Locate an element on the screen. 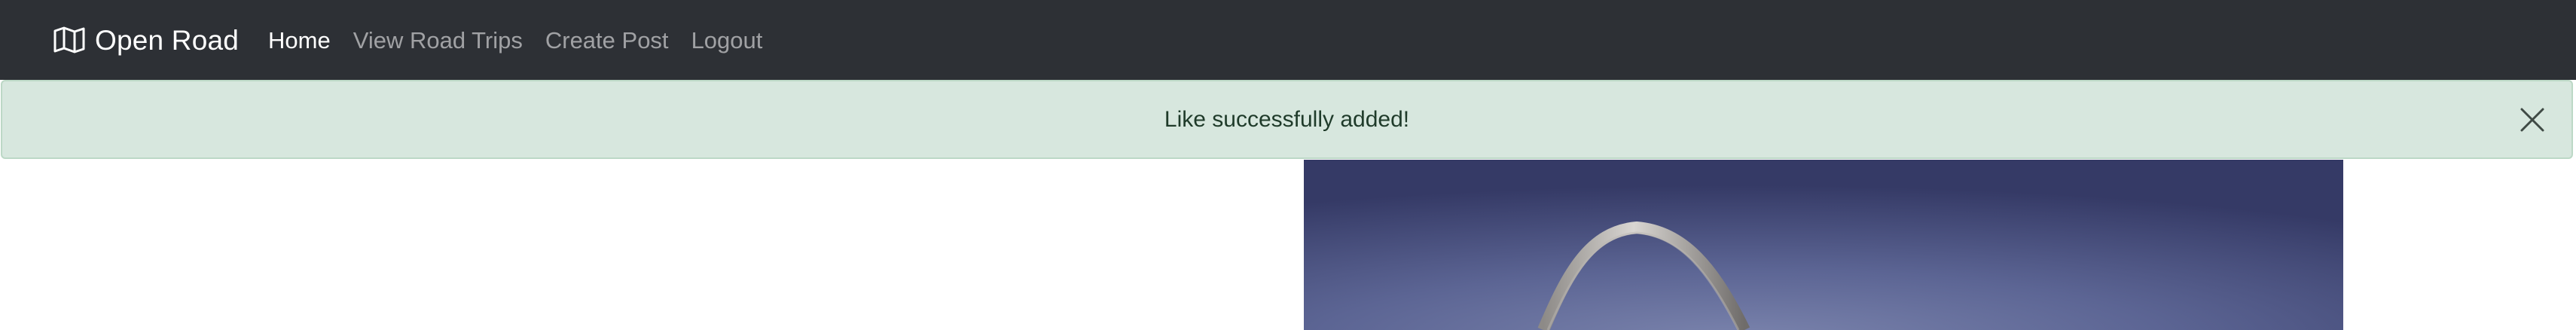 The width and height of the screenshot is (2576, 330). nav-link-logout: Logout is located at coordinates (727, 40).